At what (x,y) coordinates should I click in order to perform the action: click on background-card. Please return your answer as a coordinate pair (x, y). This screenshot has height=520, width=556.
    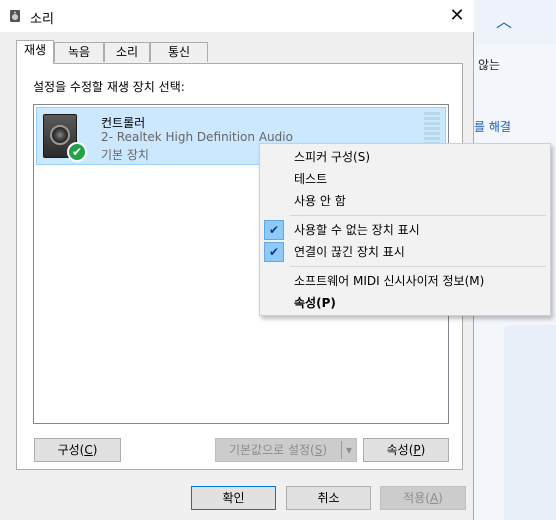
    Looking at the image, I should click on (530, 422).